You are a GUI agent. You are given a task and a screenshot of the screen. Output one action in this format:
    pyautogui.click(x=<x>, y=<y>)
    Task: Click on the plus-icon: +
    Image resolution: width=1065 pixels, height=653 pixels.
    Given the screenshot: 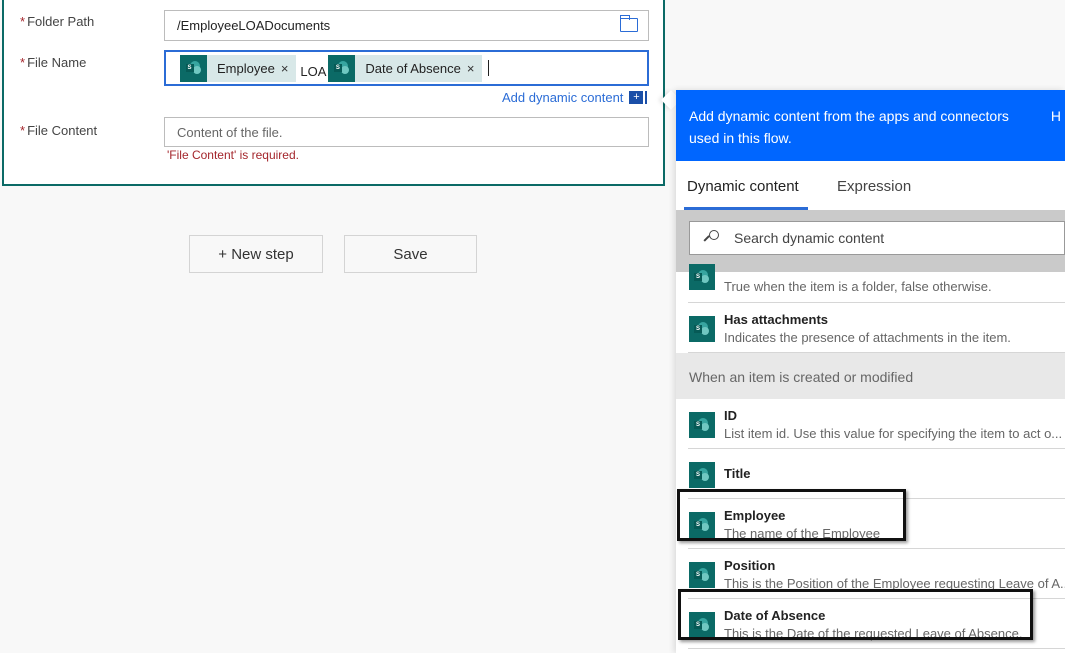 What is the action you would take?
    pyautogui.click(x=636, y=97)
    